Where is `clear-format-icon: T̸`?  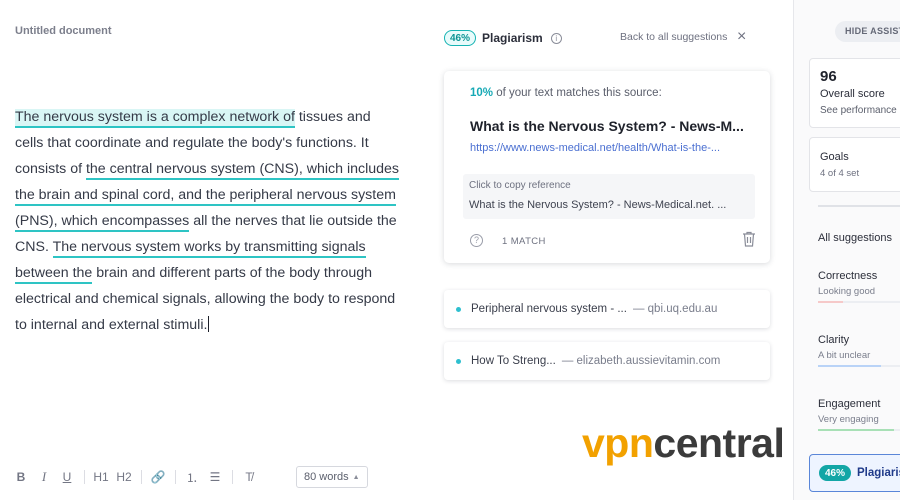 clear-format-icon: T̸ is located at coordinates (249, 477).